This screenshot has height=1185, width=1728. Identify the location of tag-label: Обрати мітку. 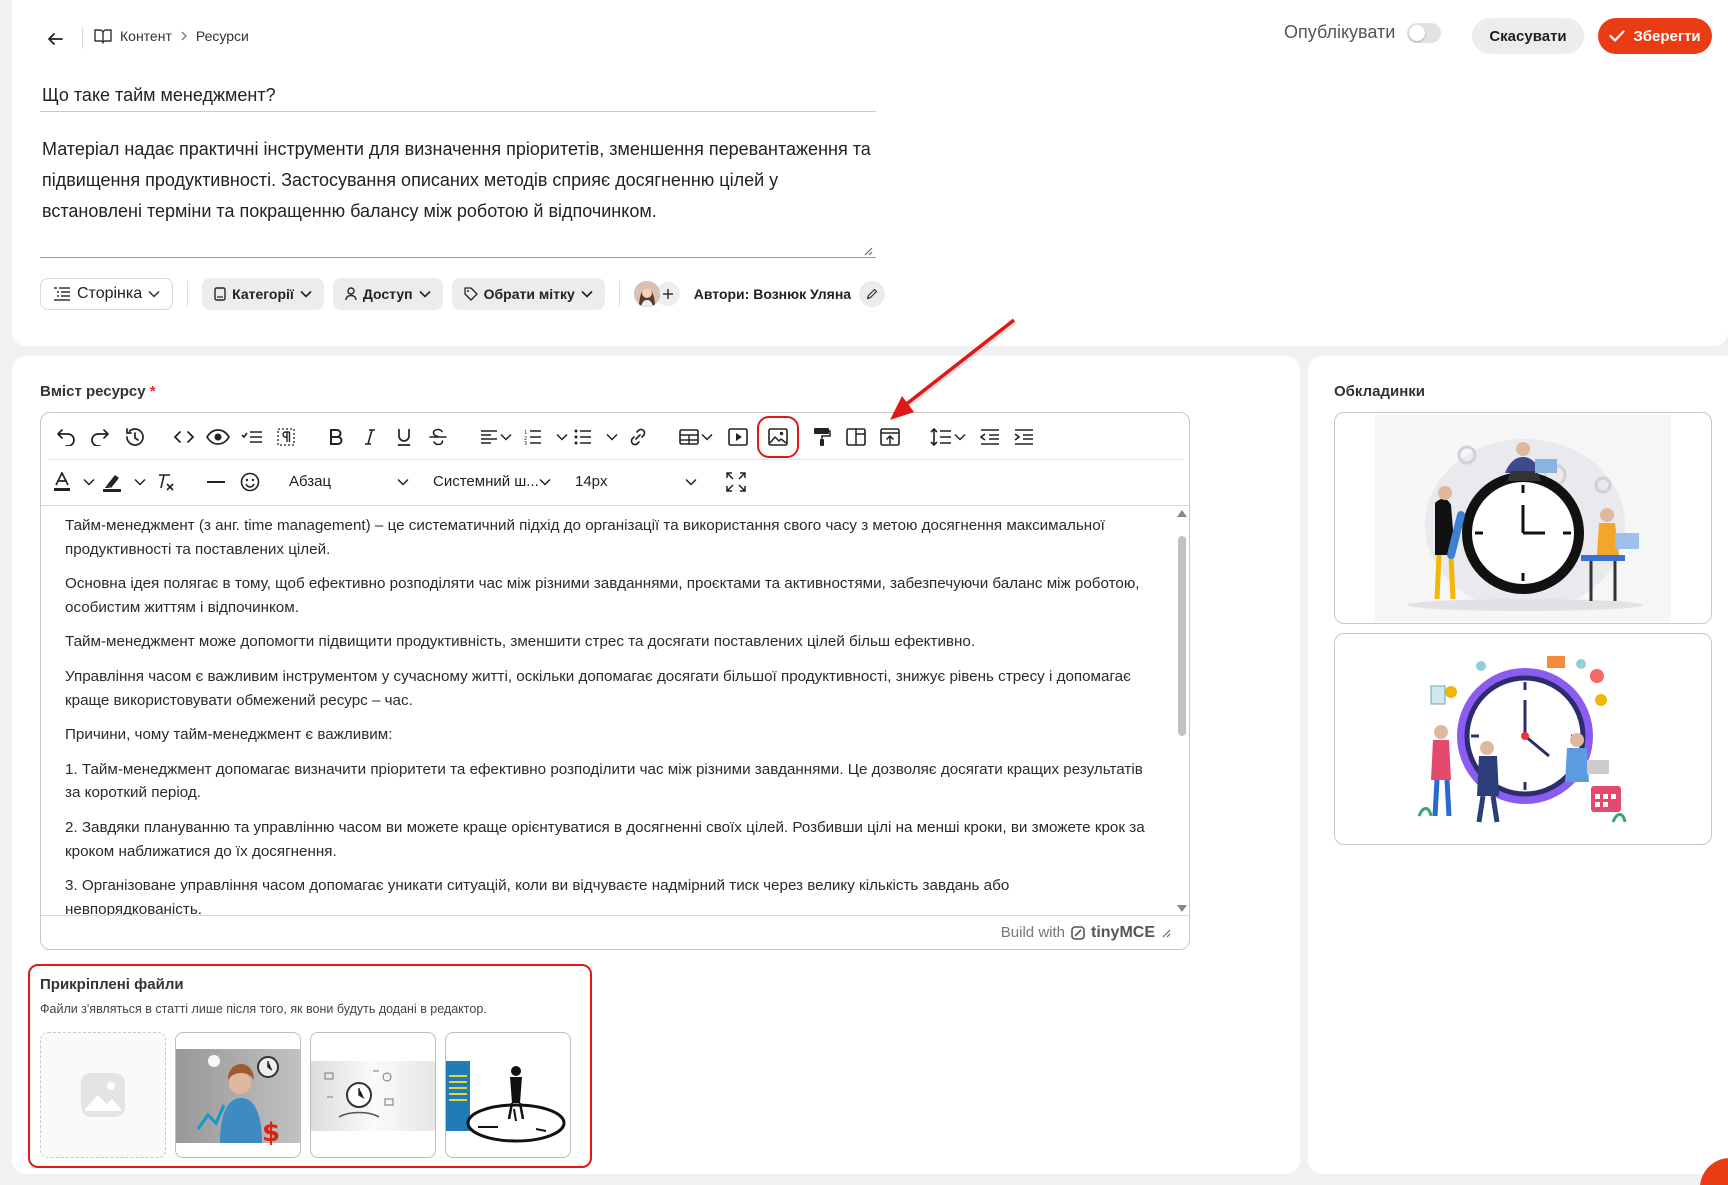
(529, 294).